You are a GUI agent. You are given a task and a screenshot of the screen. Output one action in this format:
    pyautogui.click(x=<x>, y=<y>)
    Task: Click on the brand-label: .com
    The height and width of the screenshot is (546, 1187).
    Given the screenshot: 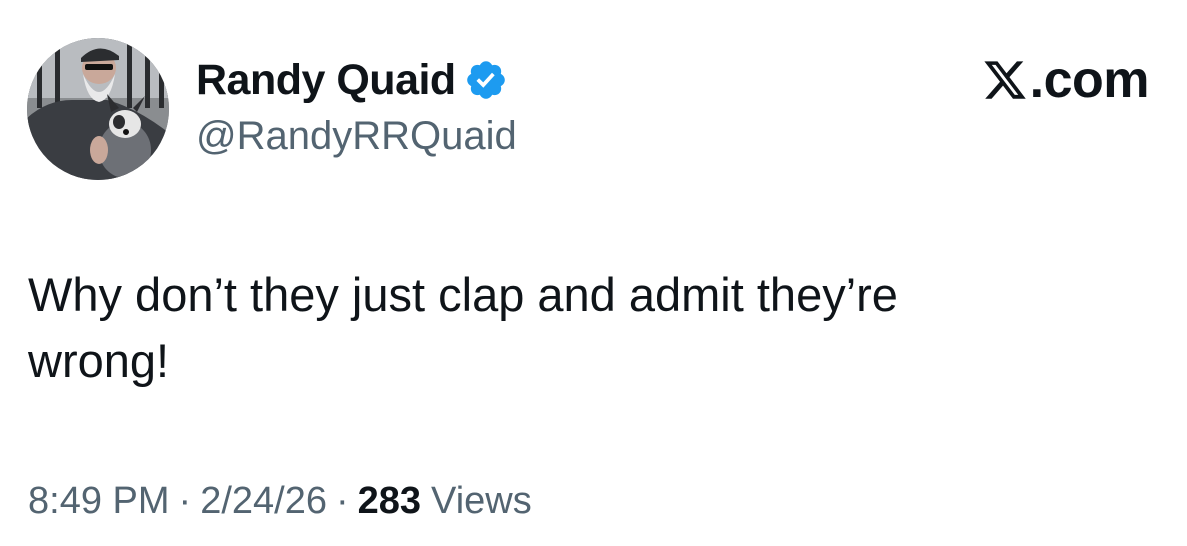 What is the action you would take?
    pyautogui.click(x=1089, y=80)
    